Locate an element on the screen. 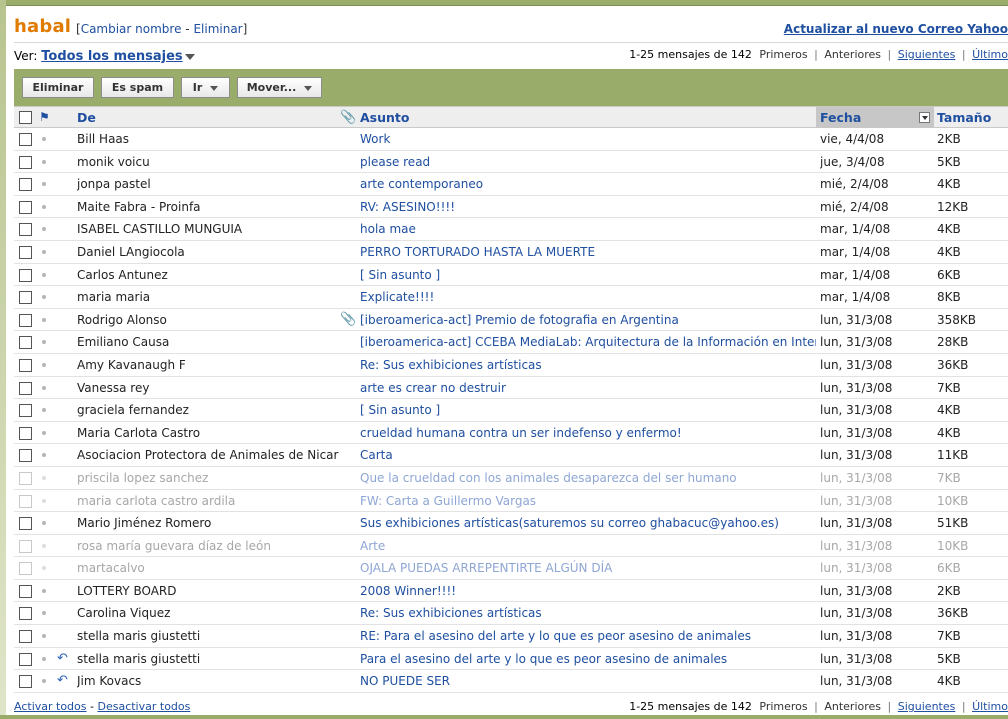 Image resolution: width=1008 pixels, height=719 pixels. message-sender: martacalvo is located at coordinates (208, 568).